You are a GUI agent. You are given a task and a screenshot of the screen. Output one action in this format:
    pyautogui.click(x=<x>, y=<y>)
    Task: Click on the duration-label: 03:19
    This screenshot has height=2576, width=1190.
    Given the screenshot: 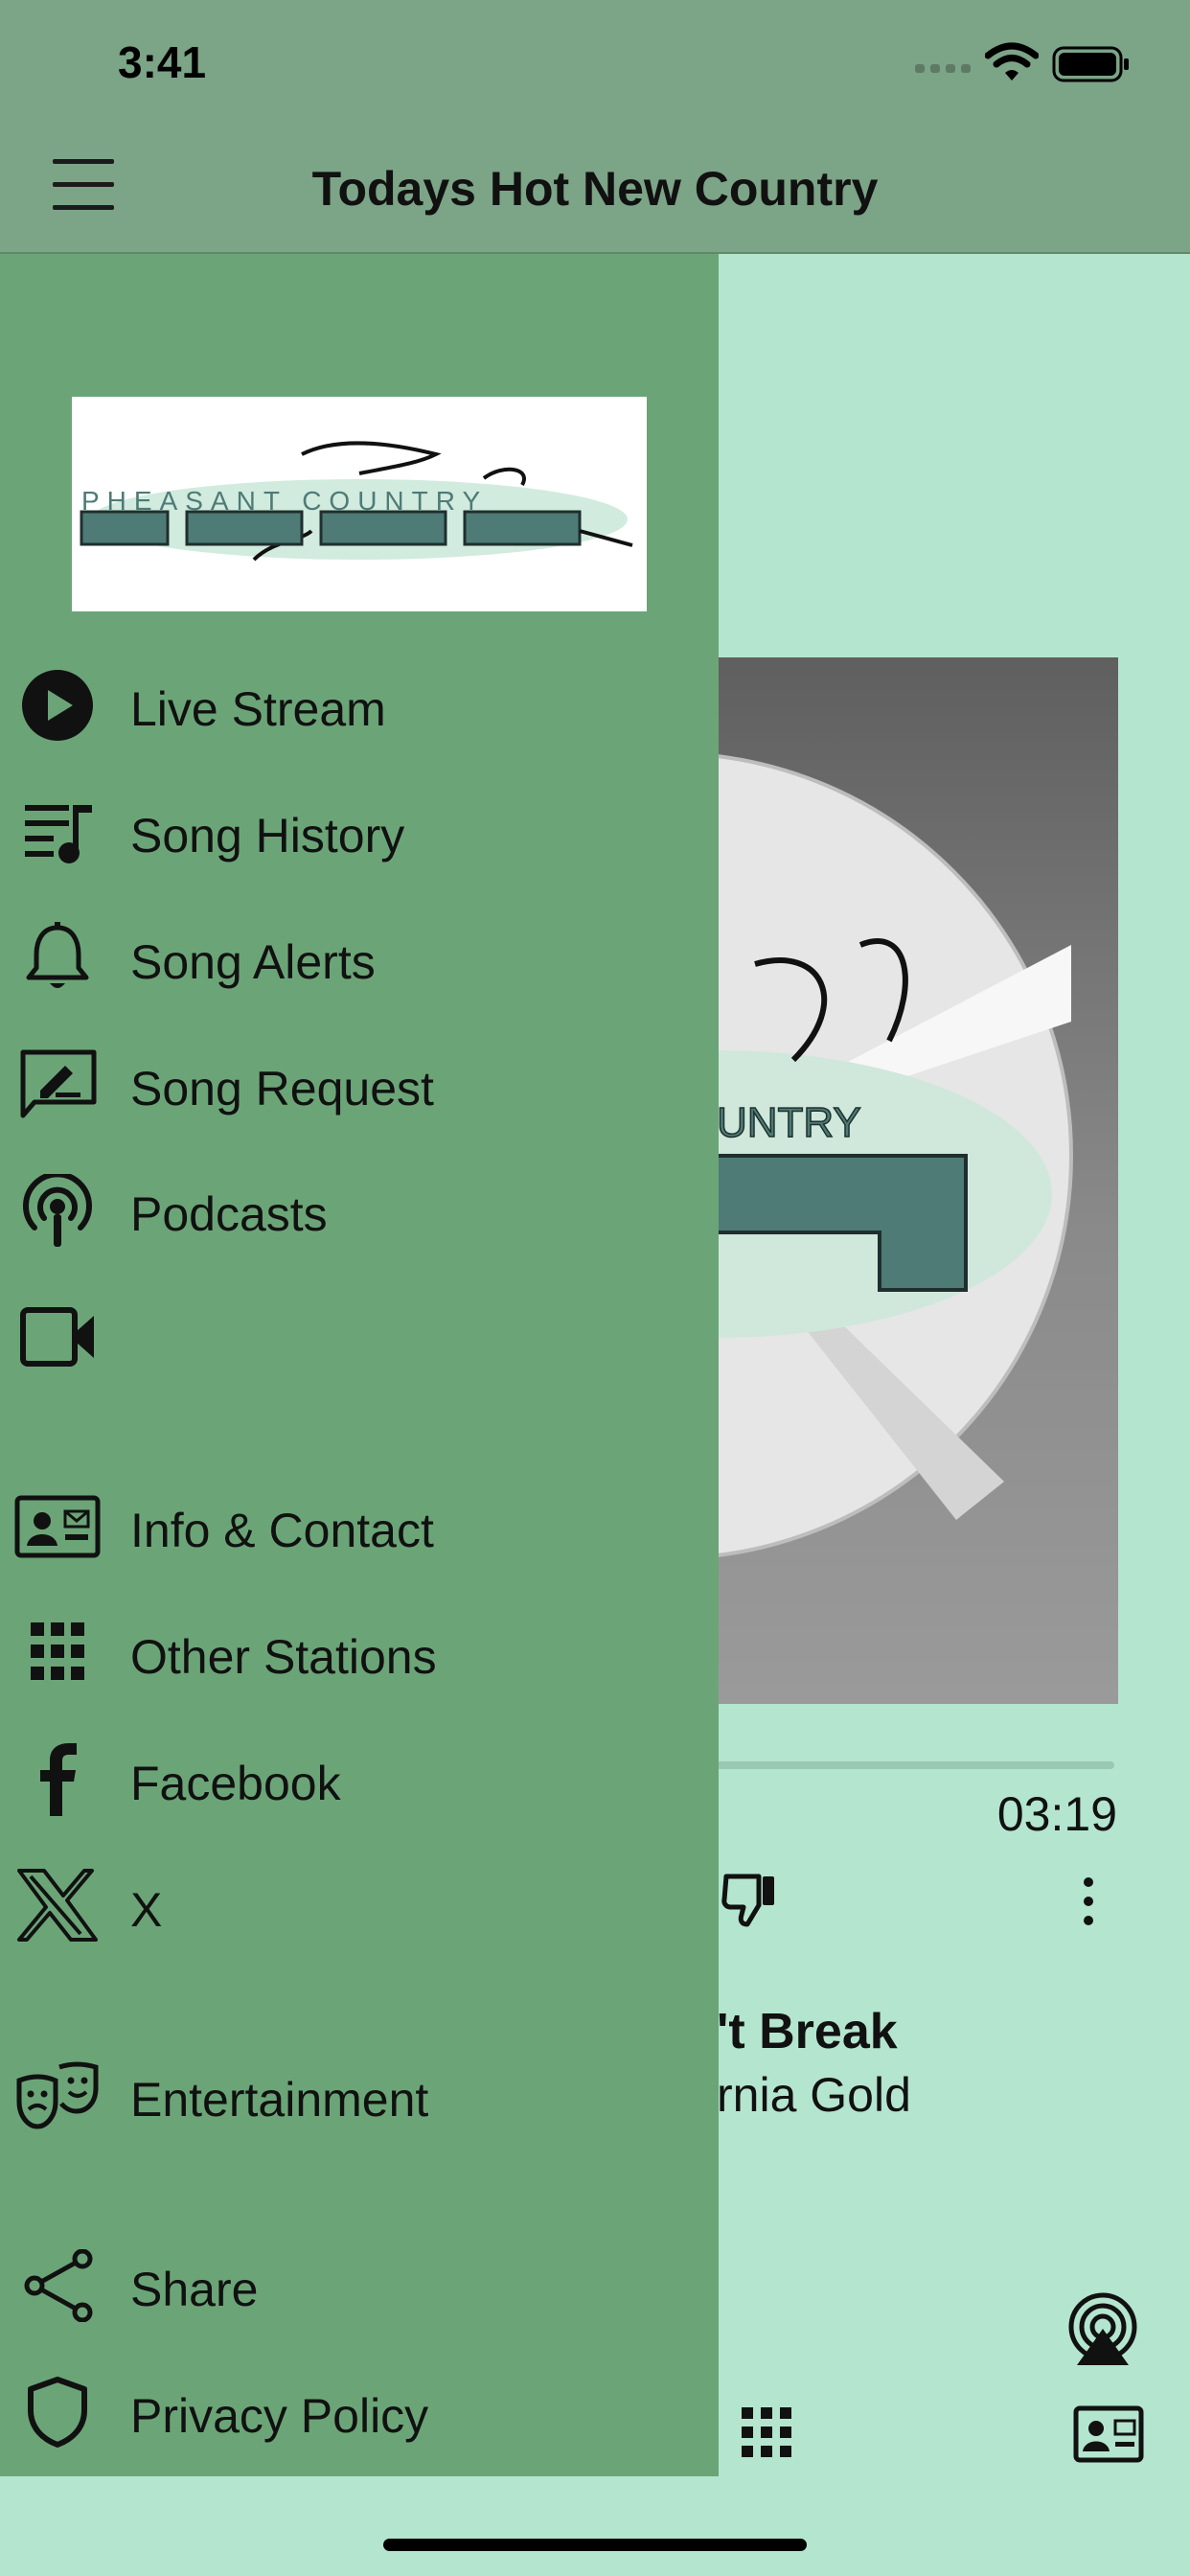 What is the action you would take?
    pyautogui.click(x=1057, y=1814)
    